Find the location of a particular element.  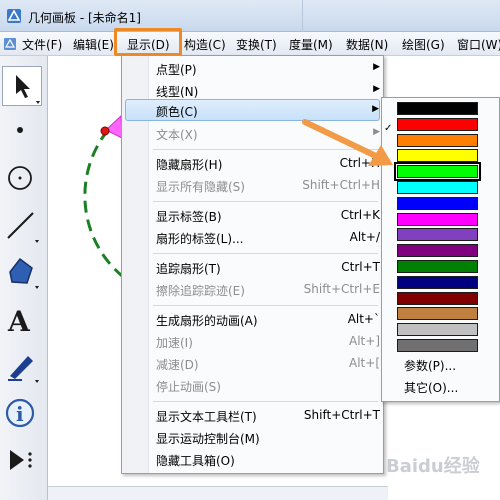

menu-item-label: 线型(N) is located at coordinates (177, 92).